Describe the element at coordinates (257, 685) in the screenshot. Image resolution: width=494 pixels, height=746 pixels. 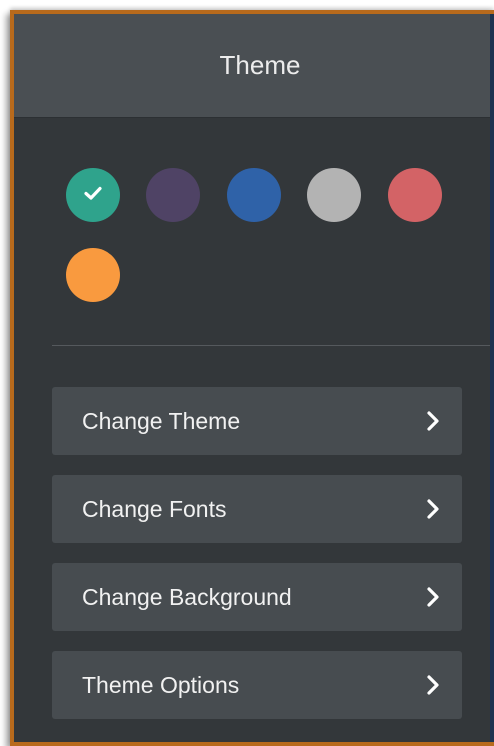
I see `theme-options-button: Theme Options` at that location.